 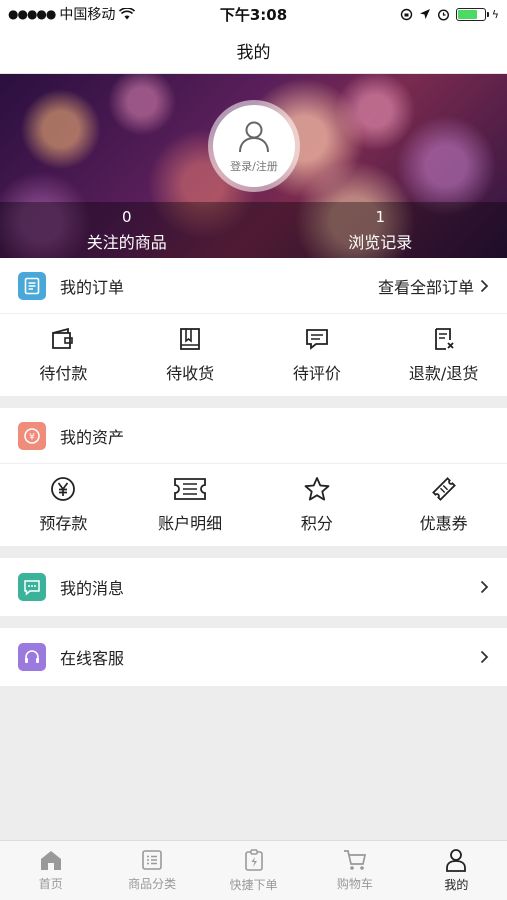 What do you see at coordinates (254, 137) in the screenshot?
I see `user-avatar-icon` at bounding box center [254, 137].